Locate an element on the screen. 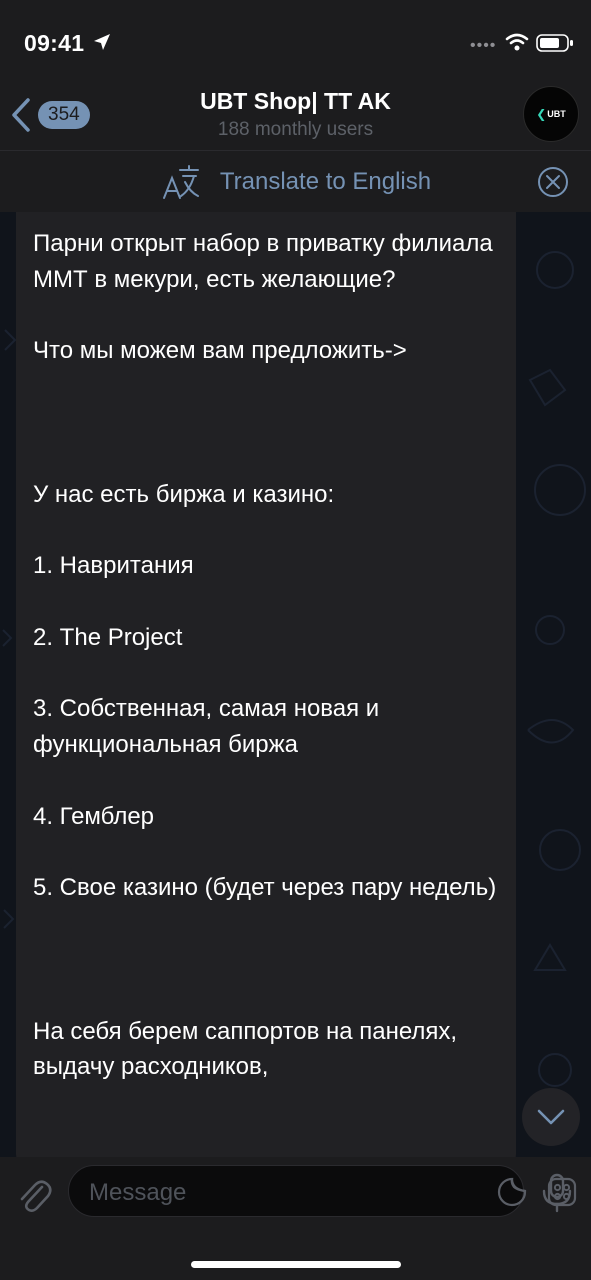 Image resolution: width=591 pixels, height=1280 pixels. message-placeholder: Message is located at coordinates (138, 1192).